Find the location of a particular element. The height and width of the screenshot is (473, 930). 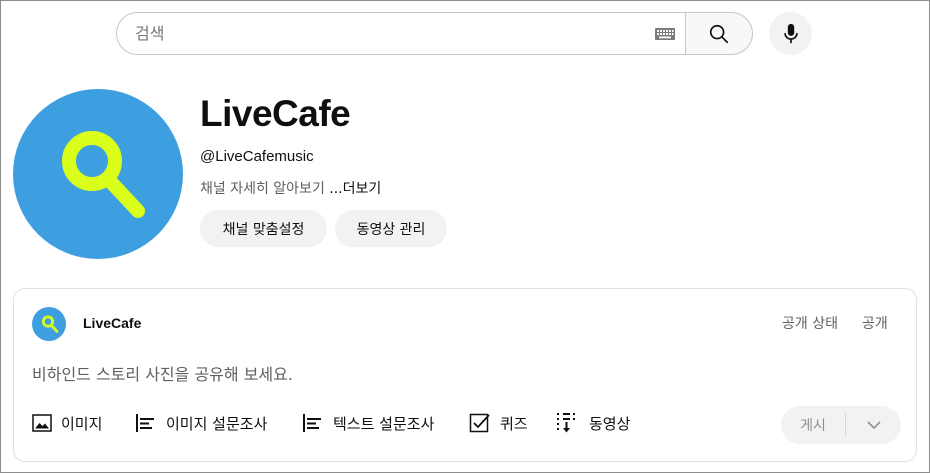

video-label: 동영상 is located at coordinates (610, 423).